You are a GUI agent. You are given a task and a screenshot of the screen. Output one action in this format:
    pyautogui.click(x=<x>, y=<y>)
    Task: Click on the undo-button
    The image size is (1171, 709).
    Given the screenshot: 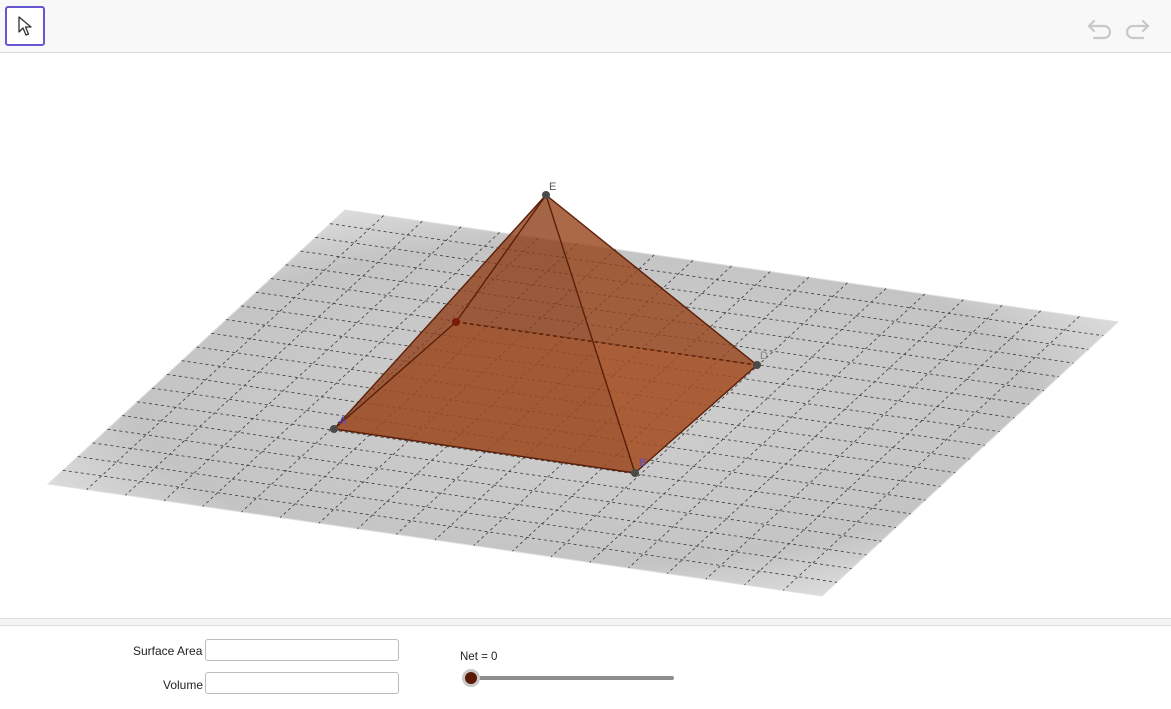 What is the action you would take?
    pyautogui.click(x=1100, y=28)
    